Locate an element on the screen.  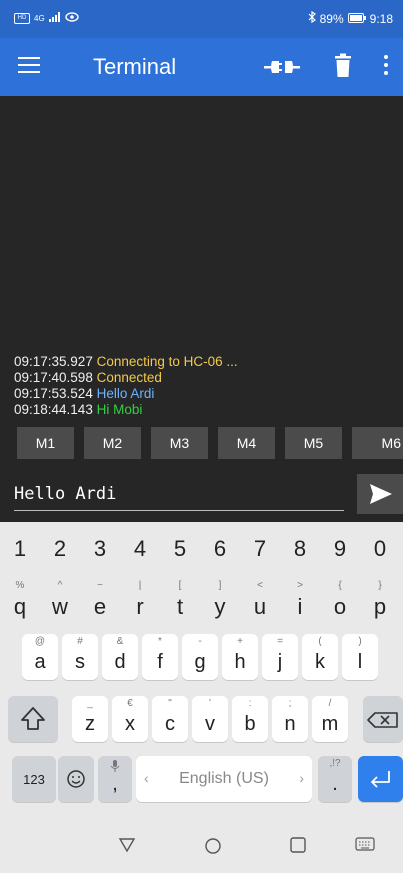
key-sublabel: % is located at coordinates (20, 585).